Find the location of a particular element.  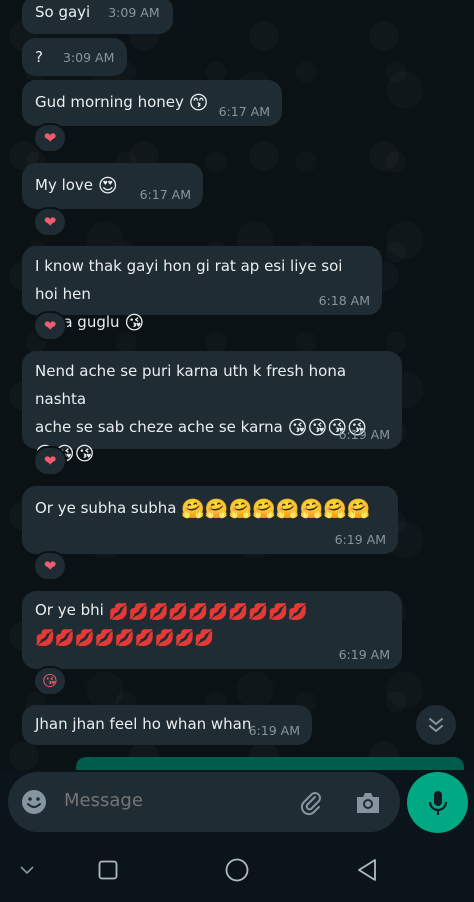

outgoing-message-bubble is located at coordinates (270, 763).